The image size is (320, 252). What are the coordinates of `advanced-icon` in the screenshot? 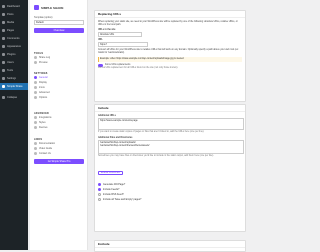 It's located at (35, 92).